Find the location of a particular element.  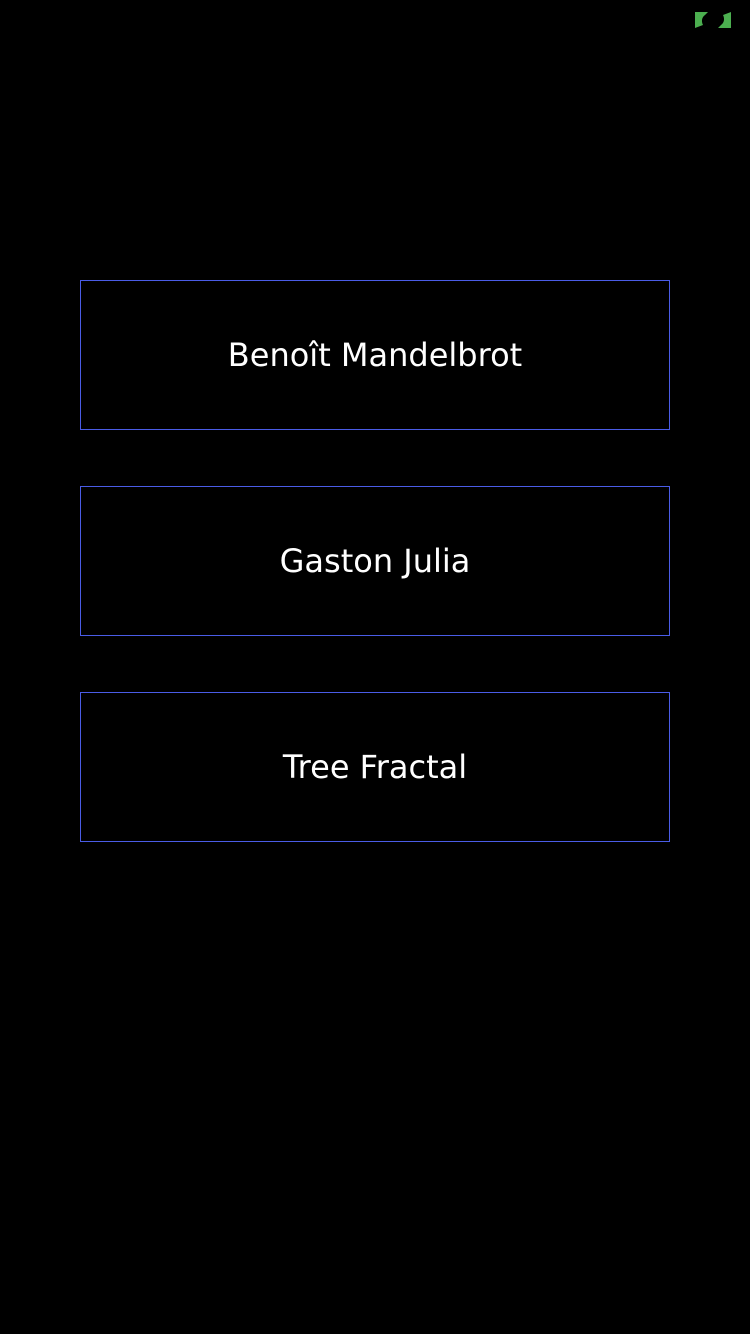

tree-fractal-button: Tree Fractal is located at coordinates (375, 767).